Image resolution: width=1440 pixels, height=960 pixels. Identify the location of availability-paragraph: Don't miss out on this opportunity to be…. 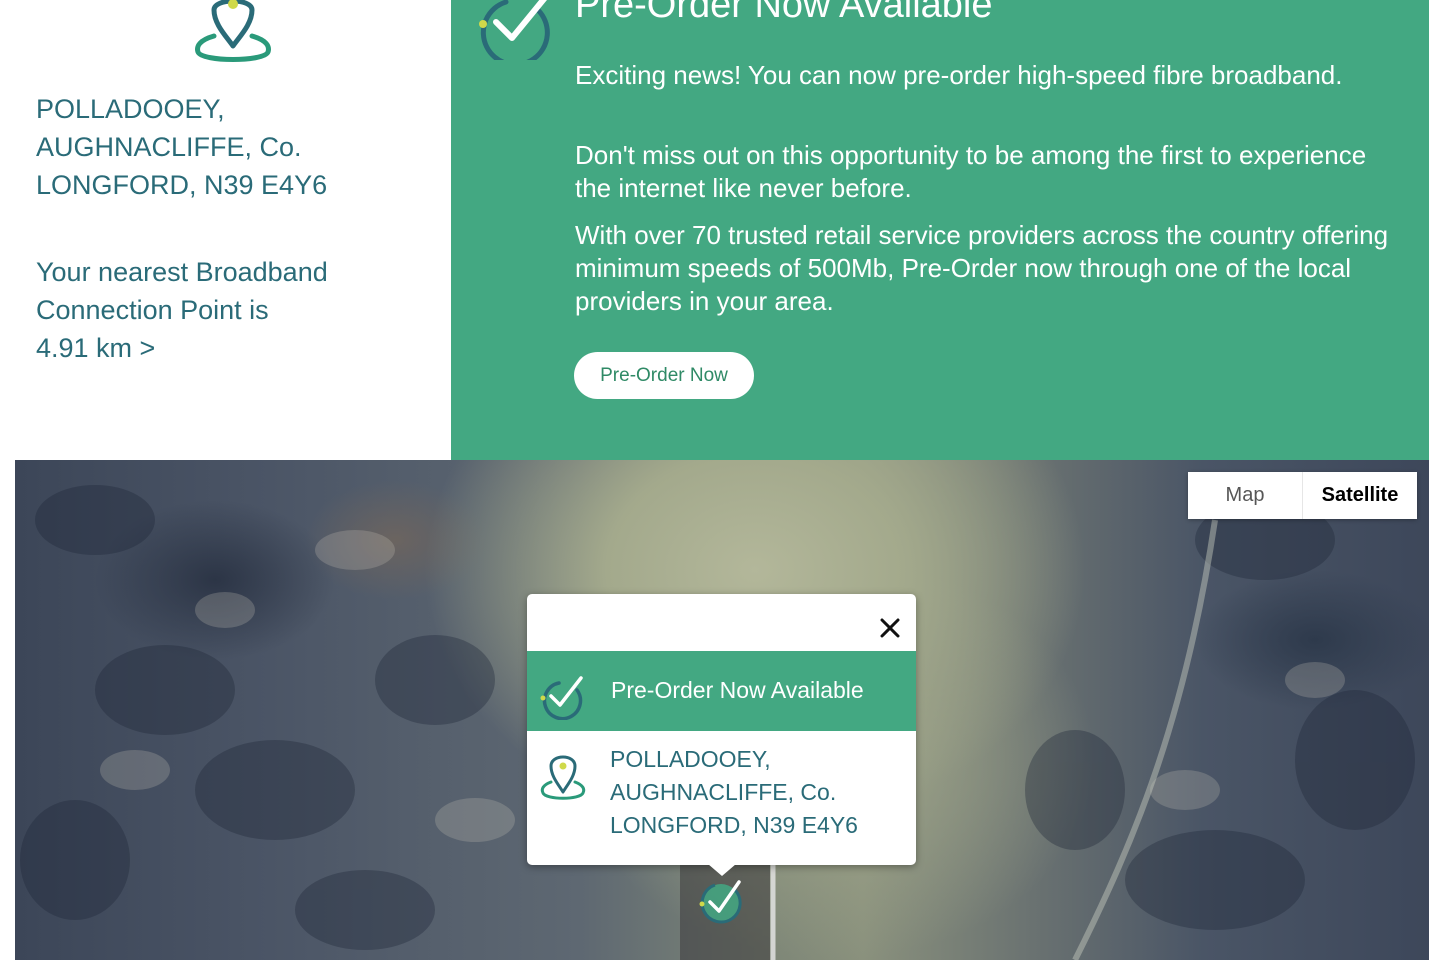
(971, 171).